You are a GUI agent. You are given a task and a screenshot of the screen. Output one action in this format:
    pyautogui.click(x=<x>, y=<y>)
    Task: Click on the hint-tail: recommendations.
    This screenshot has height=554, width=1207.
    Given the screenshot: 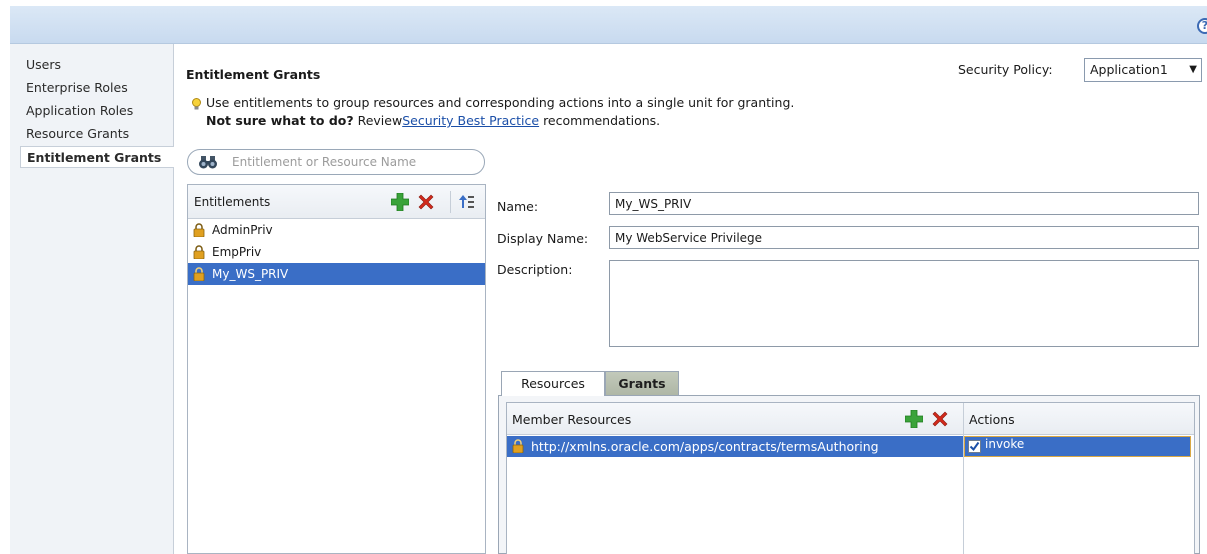 What is the action you would take?
    pyautogui.click(x=600, y=120)
    